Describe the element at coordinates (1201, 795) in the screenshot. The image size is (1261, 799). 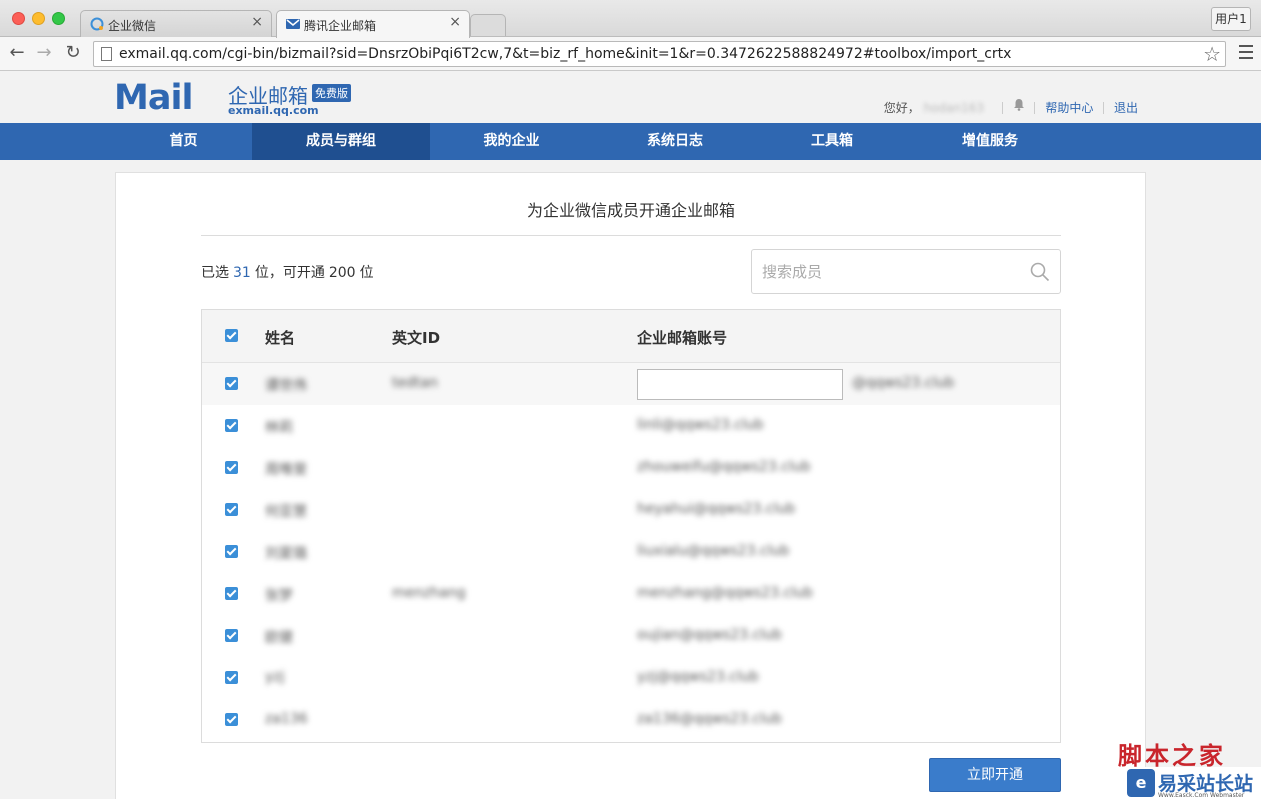
I see `watermark-sub: Www.Easck.Com Webmaster` at that location.